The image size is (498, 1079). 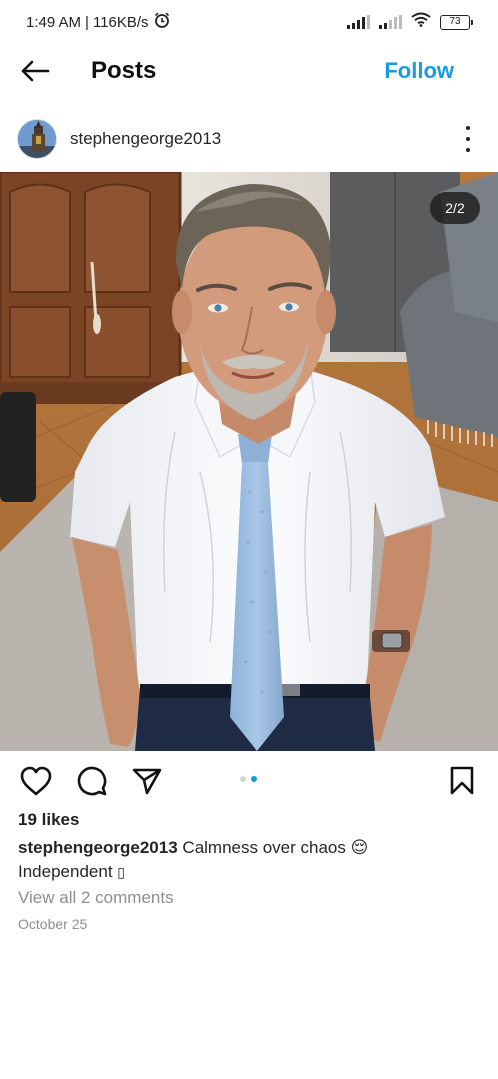 What do you see at coordinates (243, 779) in the screenshot?
I see `carousel-dot` at bounding box center [243, 779].